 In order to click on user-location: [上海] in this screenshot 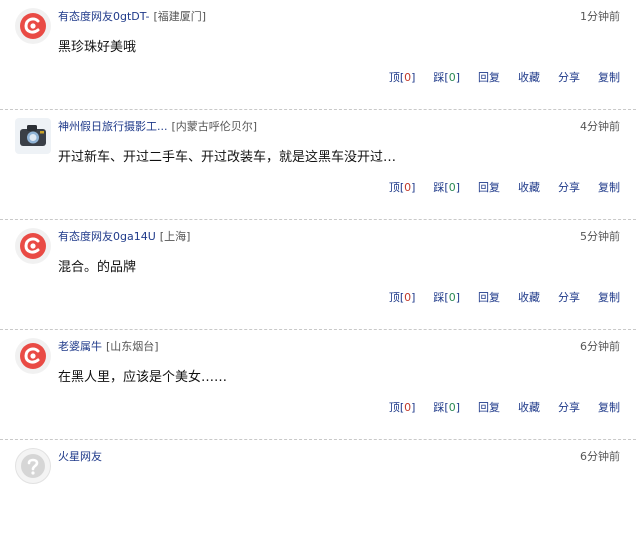, I will do `click(175, 236)`.